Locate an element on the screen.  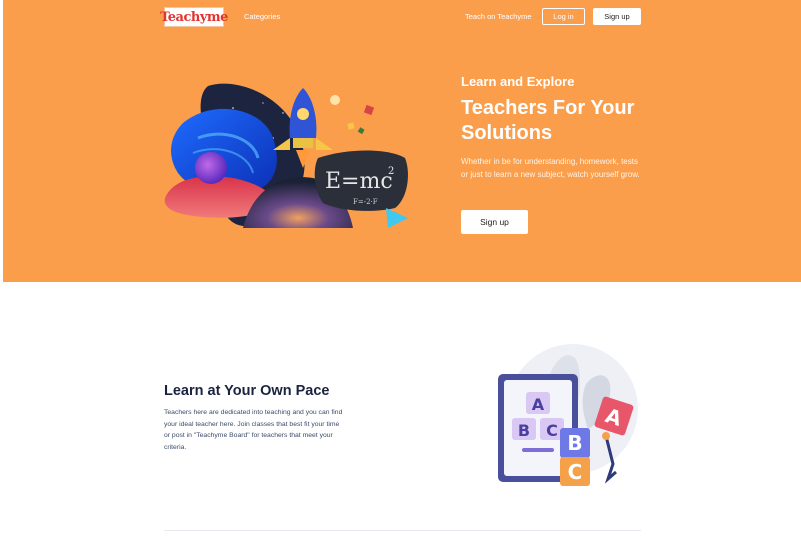
formula-text: E=mc is located at coordinates (359, 181).